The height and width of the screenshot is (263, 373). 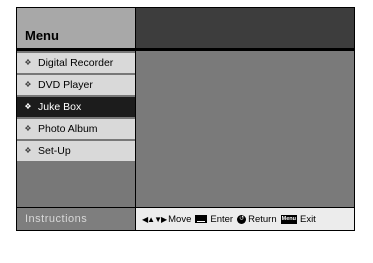 What do you see at coordinates (242, 219) in the screenshot?
I see `return-icon: ↺` at bounding box center [242, 219].